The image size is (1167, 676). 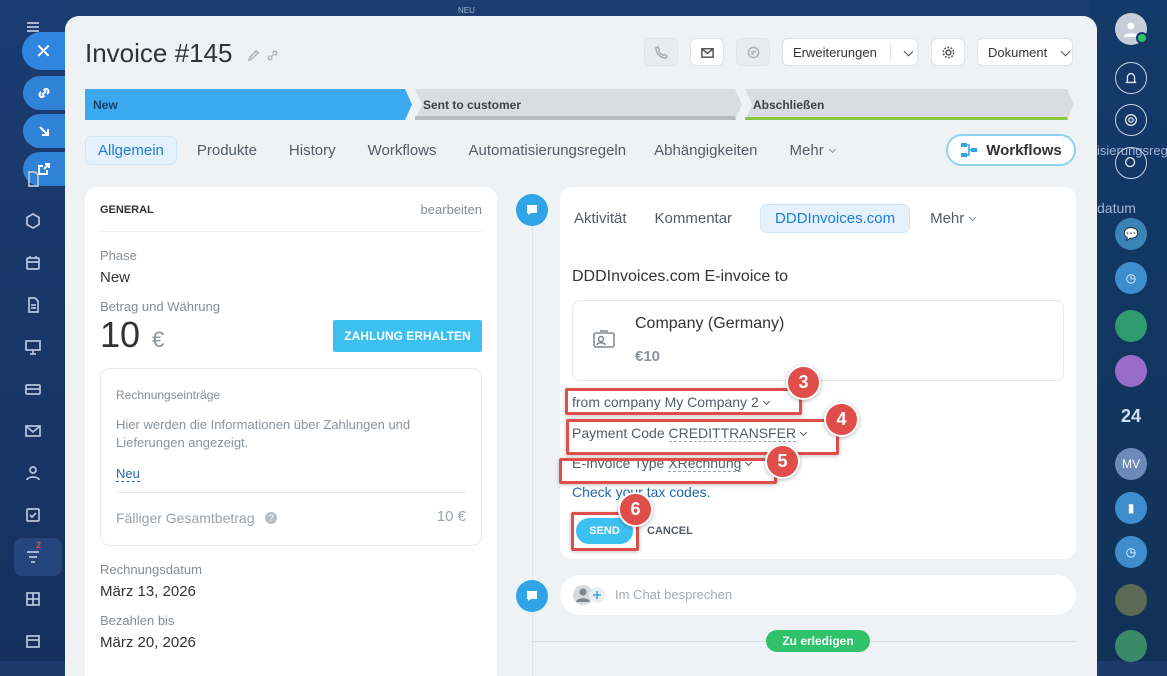 What do you see at coordinates (407, 336) in the screenshot?
I see `payment-received-button: ZAHLUNG ERHALTEN` at bounding box center [407, 336].